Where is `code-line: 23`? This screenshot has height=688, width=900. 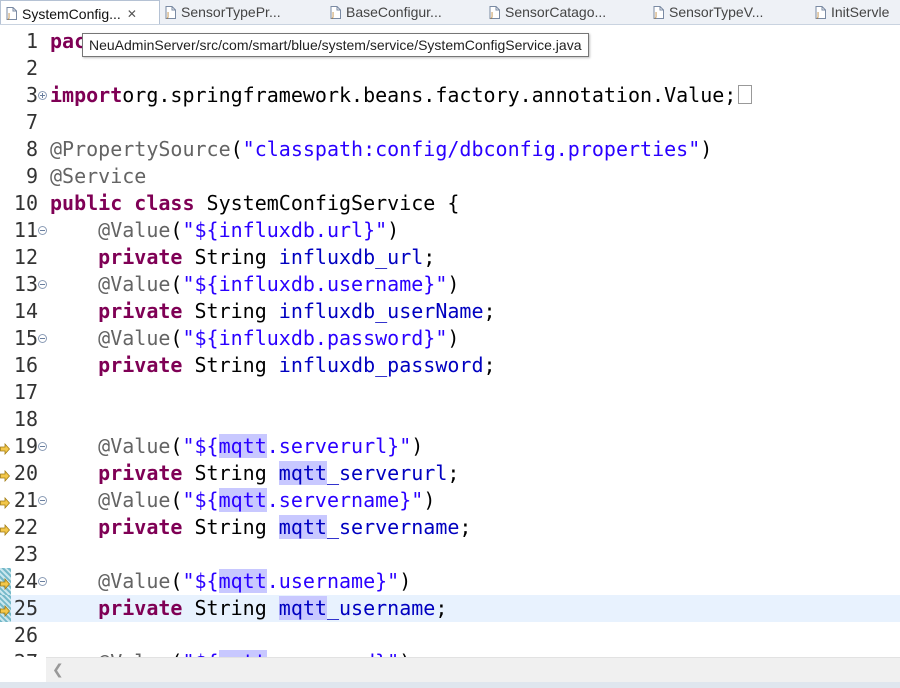
code-line: 23 is located at coordinates (450, 554).